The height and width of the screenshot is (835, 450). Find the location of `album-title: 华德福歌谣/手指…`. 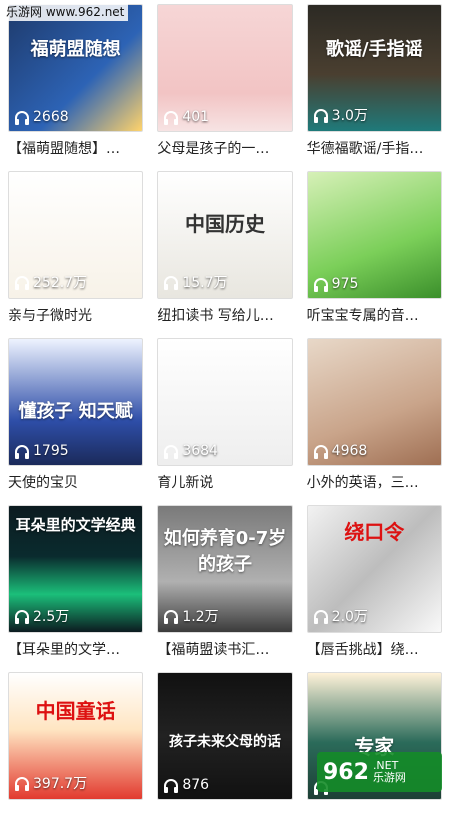

album-title: 华德福歌谣/手指… is located at coordinates (374, 148).